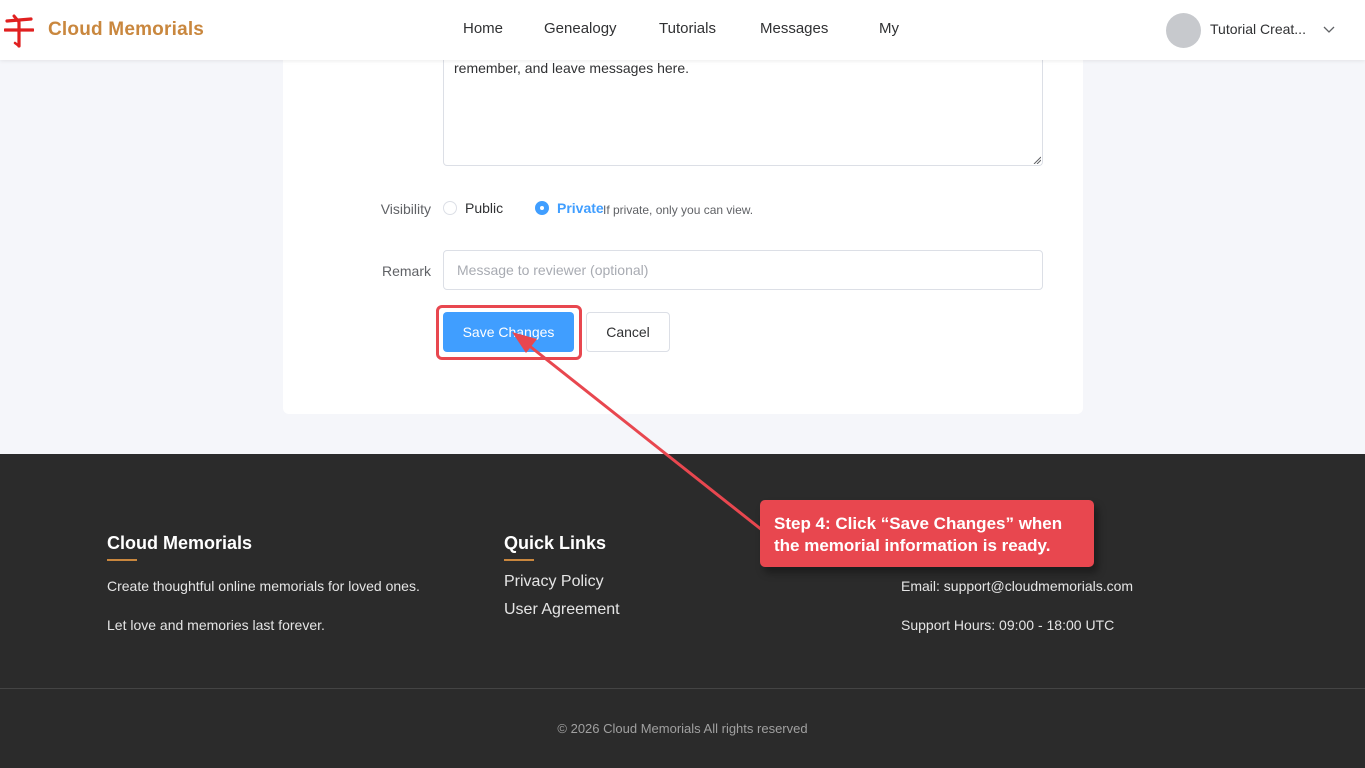 The height and width of the screenshot is (768, 1365). What do you see at coordinates (628, 332) in the screenshot?
I see `cancel-button: Cancel` at bounding box center [628, 332].